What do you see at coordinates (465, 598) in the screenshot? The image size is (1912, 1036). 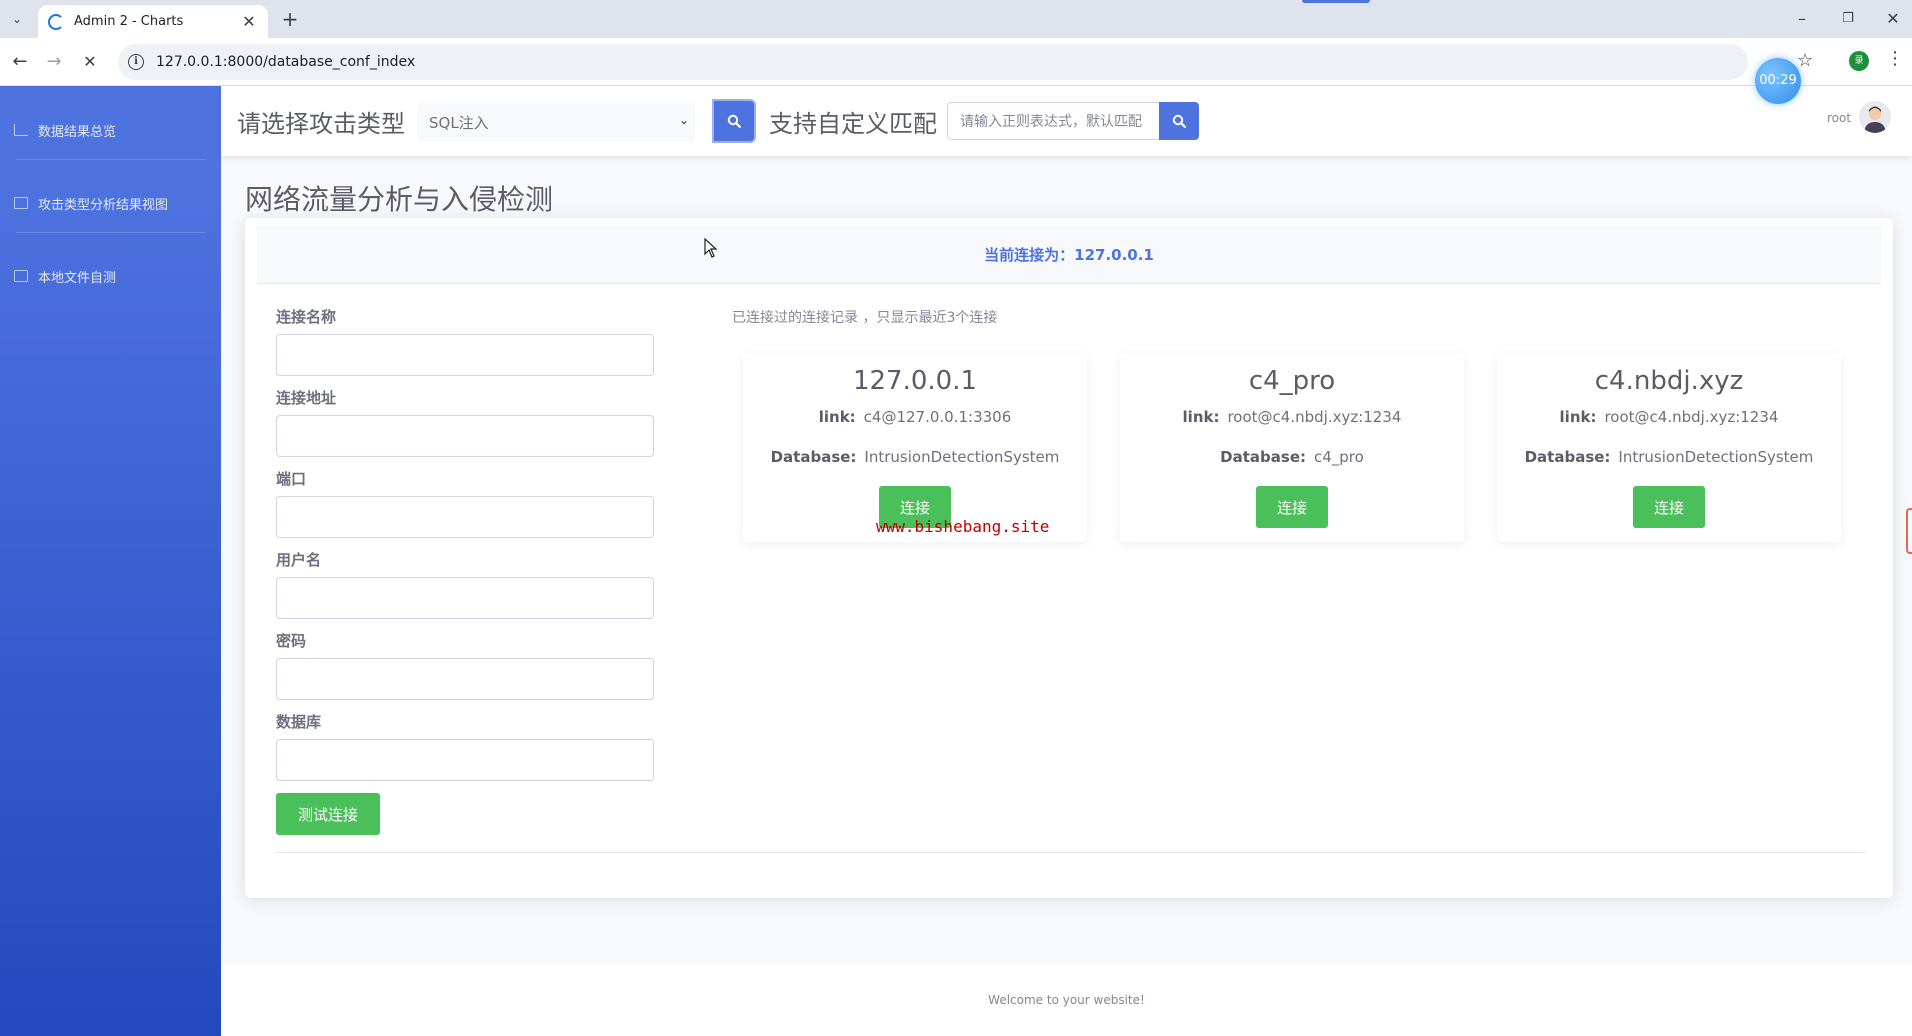 I see `username-input` at bounding box center [465, 598].